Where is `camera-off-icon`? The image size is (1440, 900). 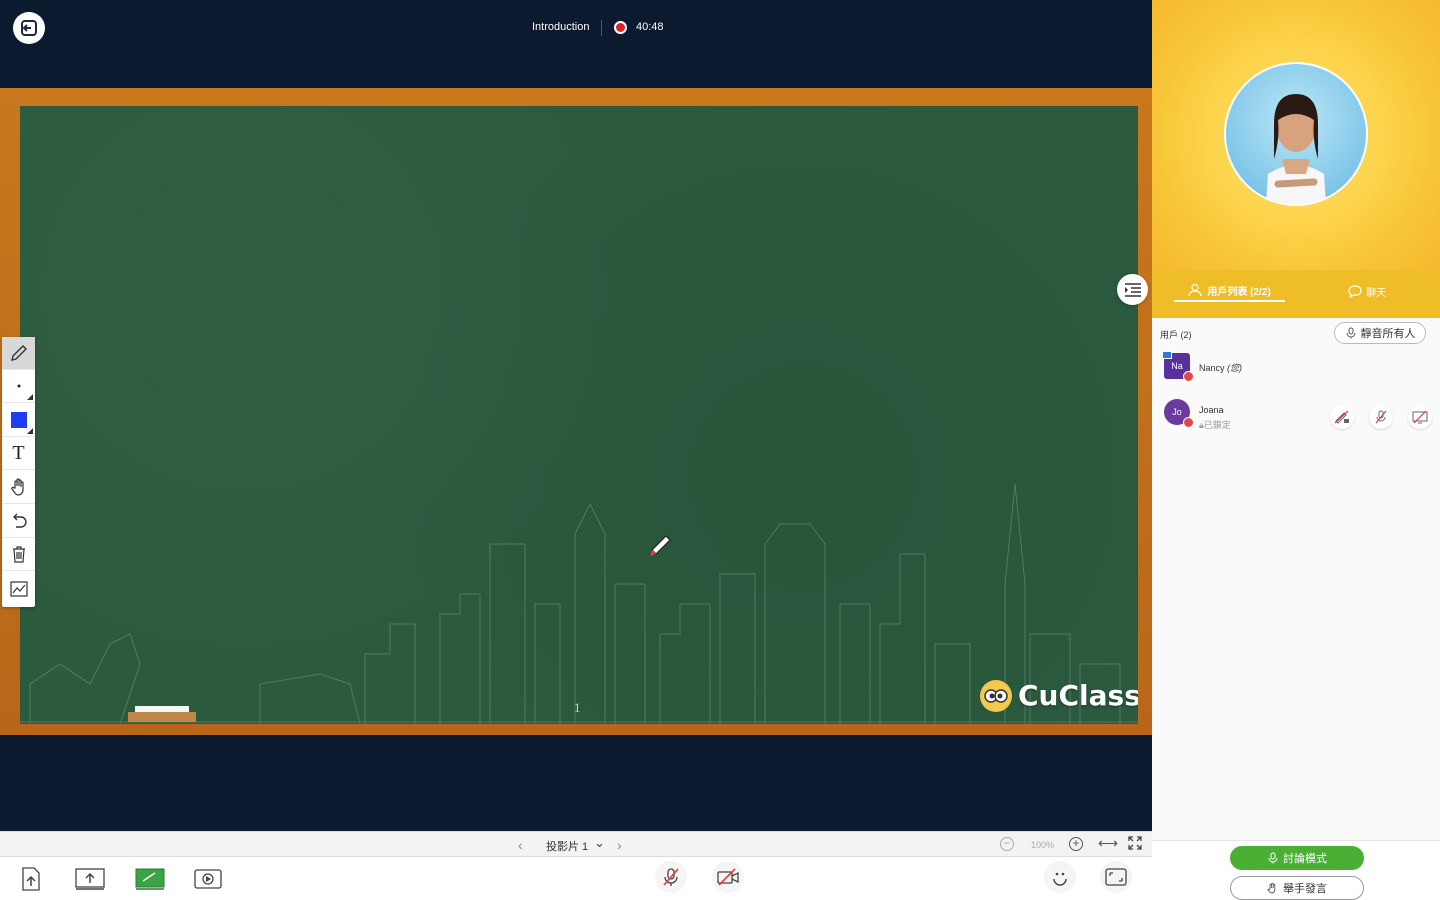 camera-off-icon is located at coordinates (728, 877).